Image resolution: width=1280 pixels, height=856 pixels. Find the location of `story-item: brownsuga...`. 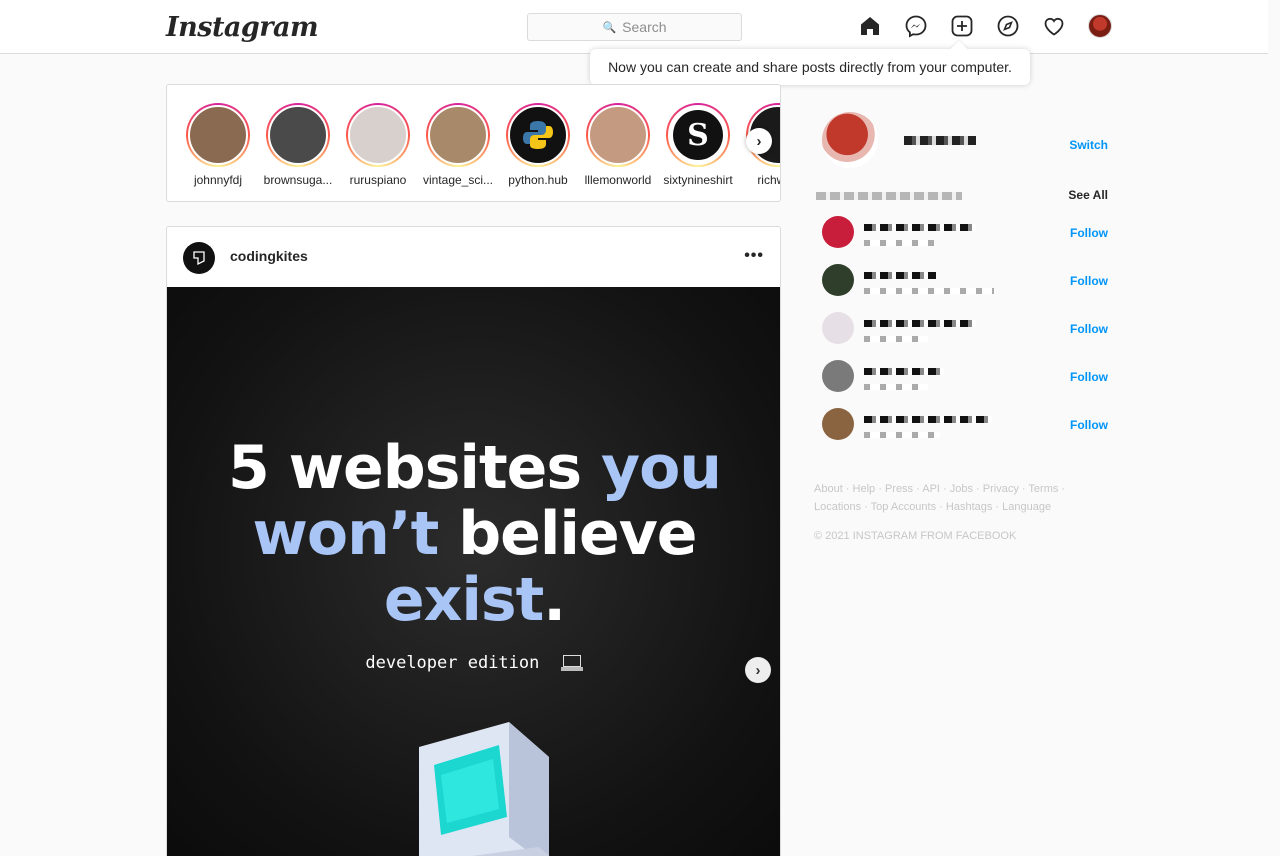

story-item: brownsuga... is located at coordinates (298, 145).